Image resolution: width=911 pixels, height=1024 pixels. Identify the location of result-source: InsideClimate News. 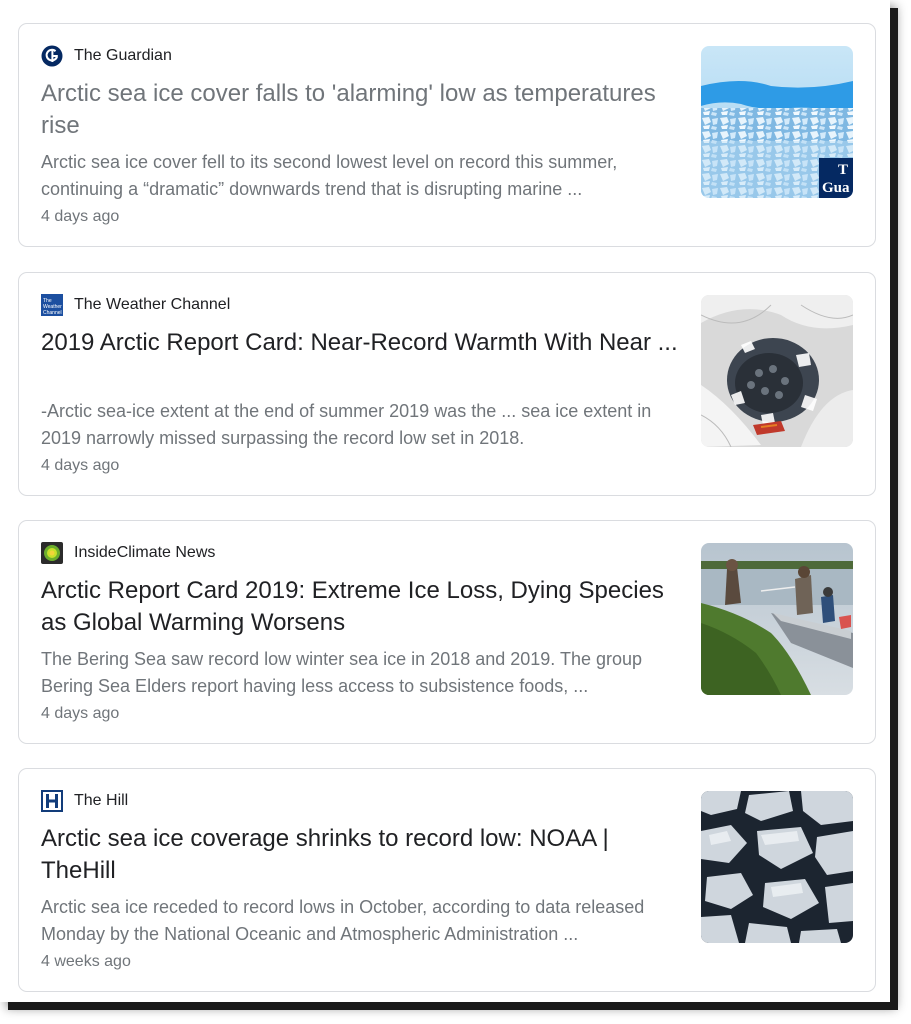
(128, 553).